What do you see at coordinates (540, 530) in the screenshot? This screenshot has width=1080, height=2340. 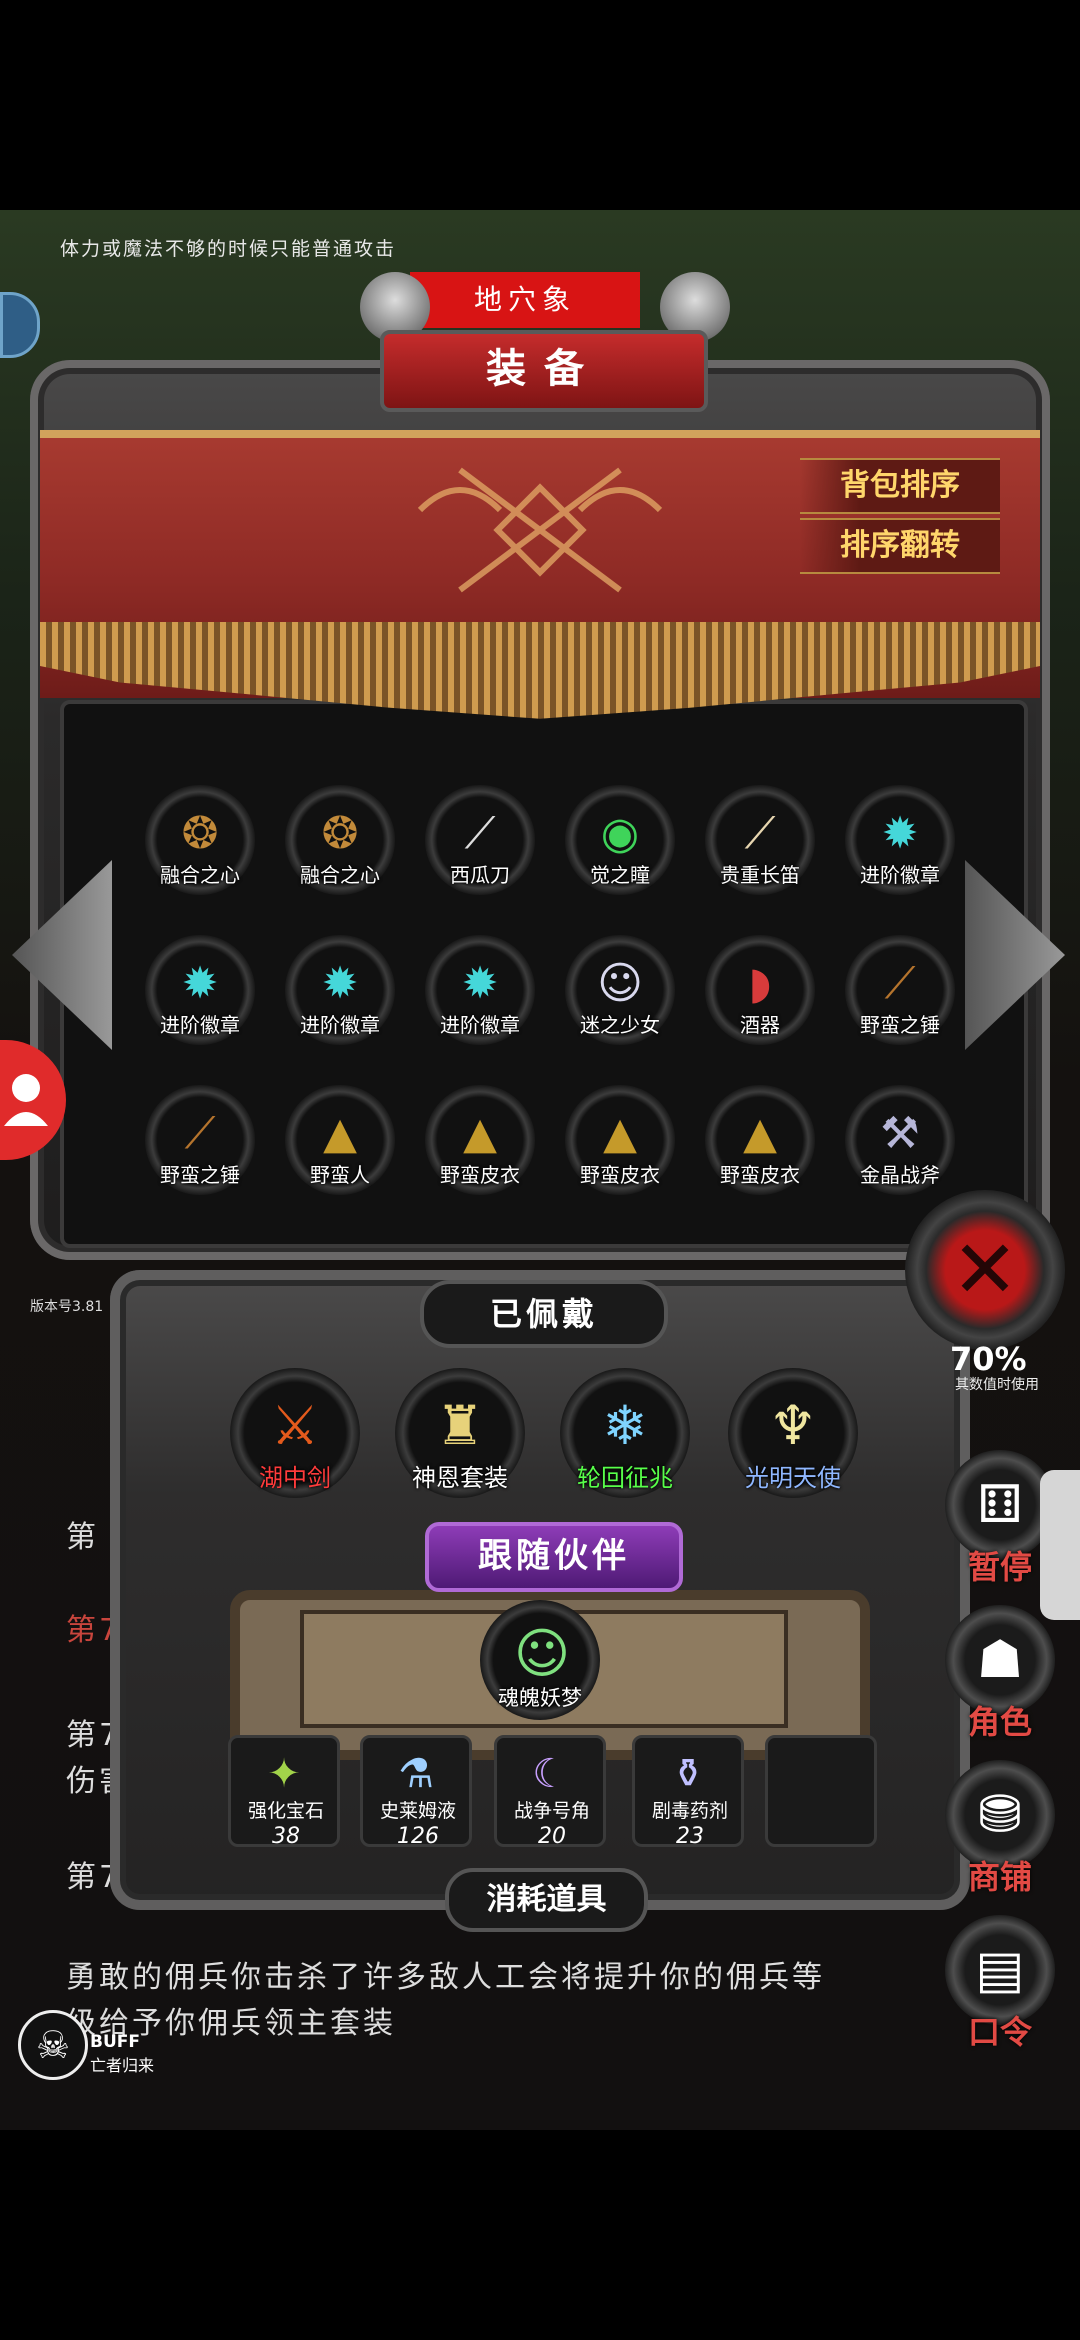 I see `crossed-swords-emblem-icon` at bounding box center [540, 530].